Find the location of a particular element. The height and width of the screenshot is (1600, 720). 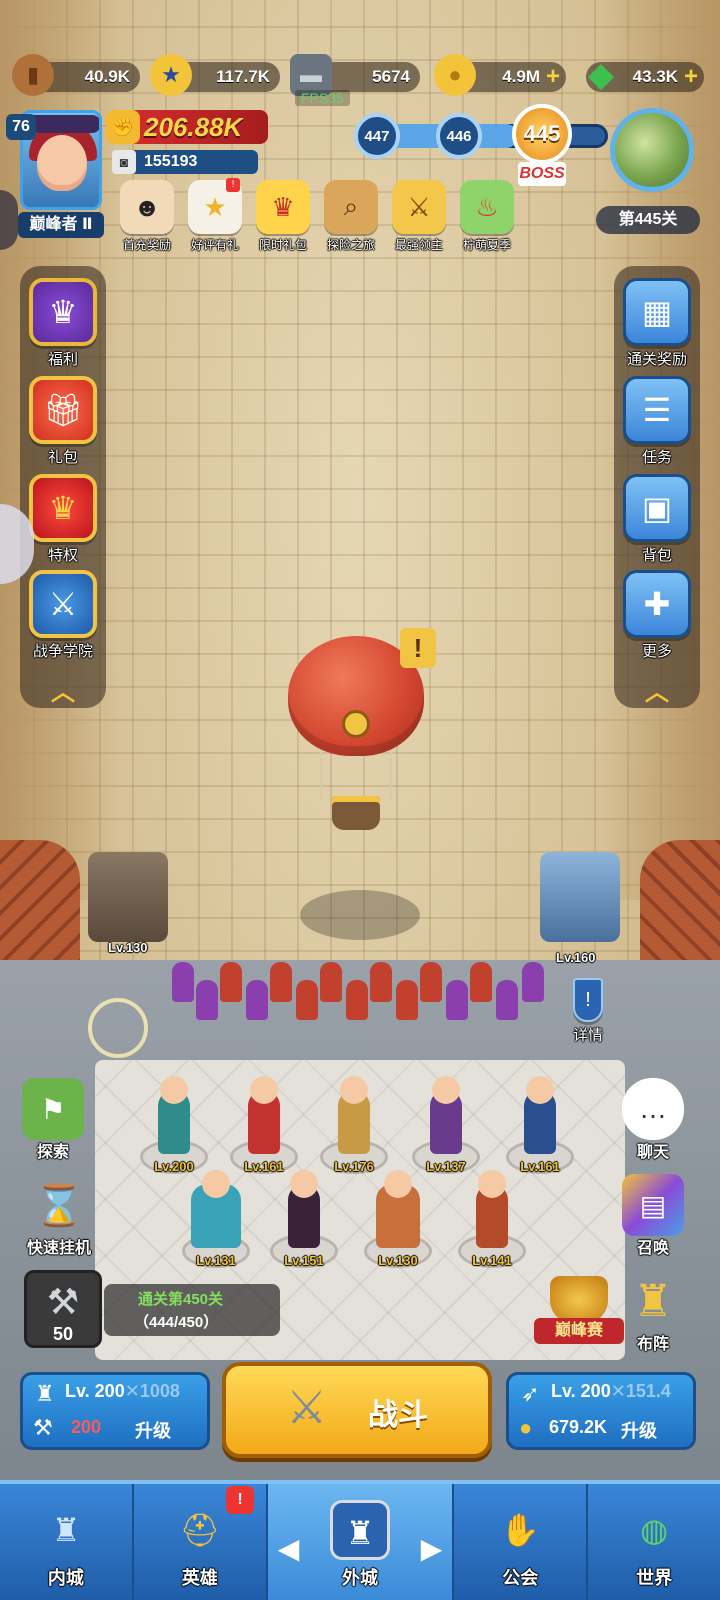

nav-inner-city-label: 内城 is located at coordinates (65, 1578).